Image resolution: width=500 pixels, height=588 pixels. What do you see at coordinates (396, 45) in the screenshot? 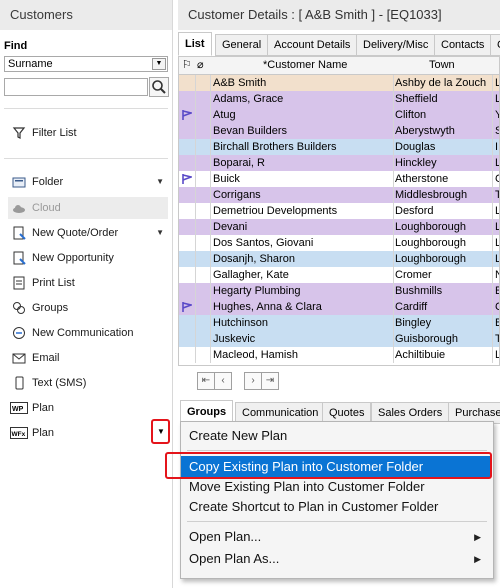
I see `tab-delivery-misc: Delivery/Misc` at bounding box center [396, 45].